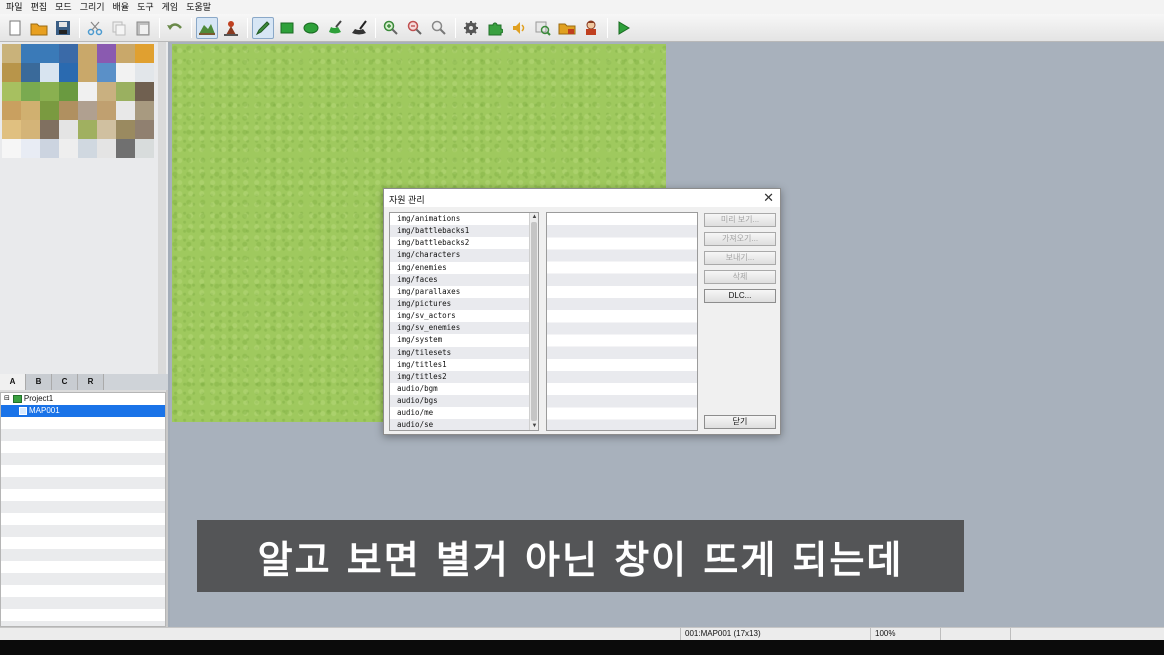  Describe the element at coordinates (464, 352) in the screenshot. I see `folder-item: img/tilesets` at that location.